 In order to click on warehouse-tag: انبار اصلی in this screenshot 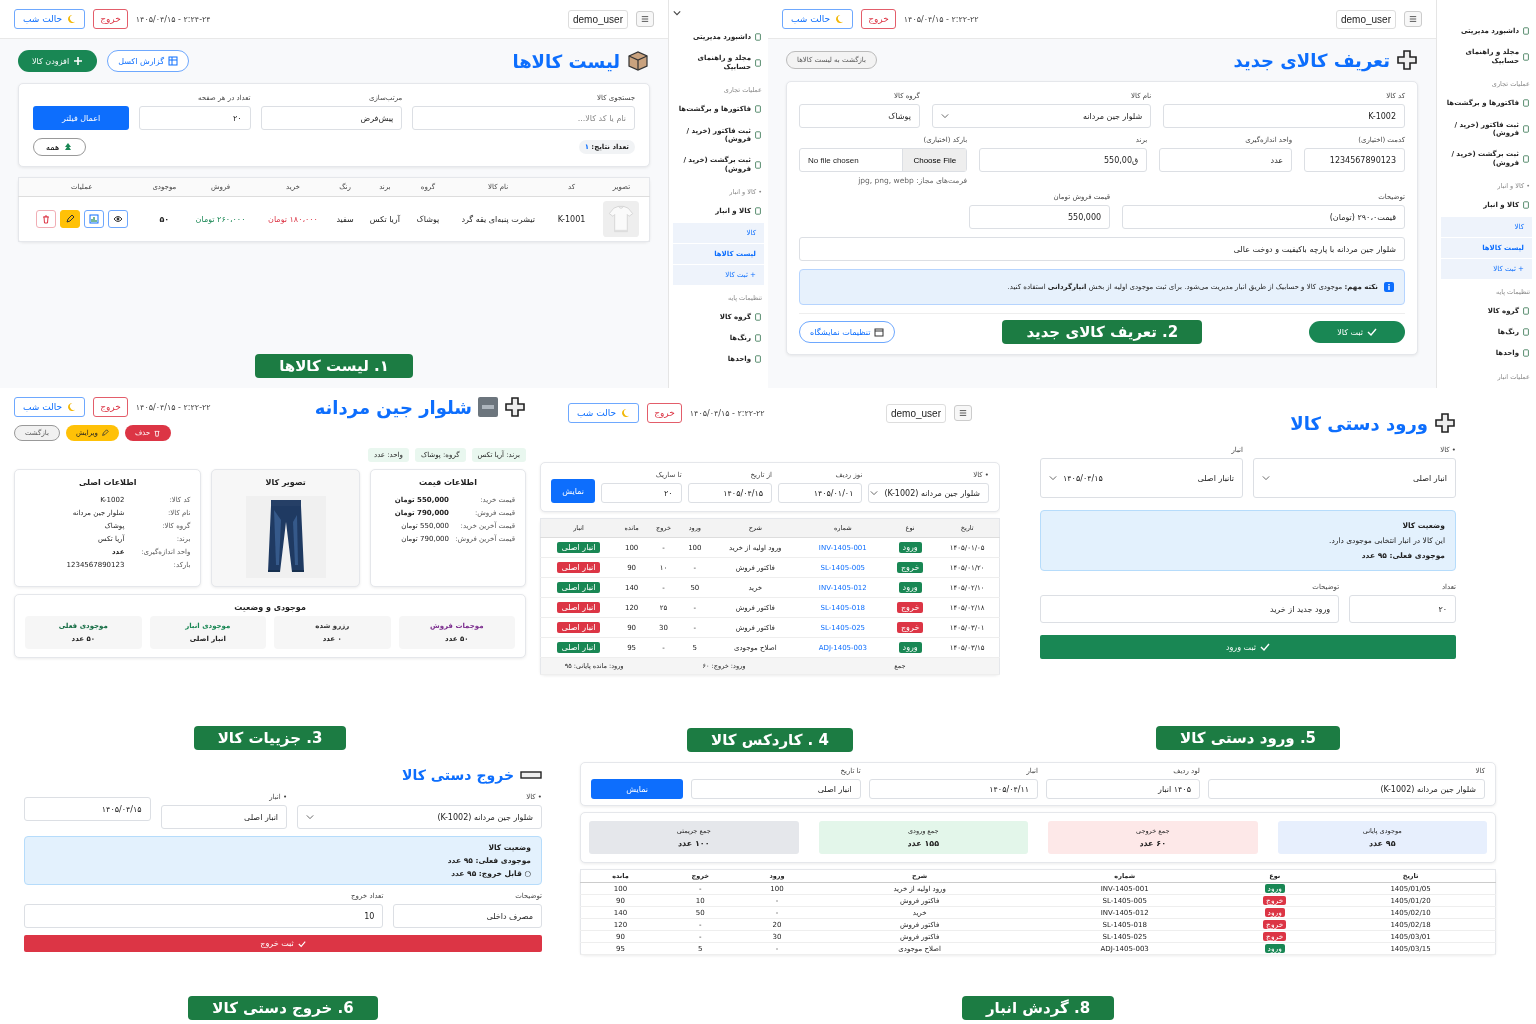, I will do `click(578, 627)`.